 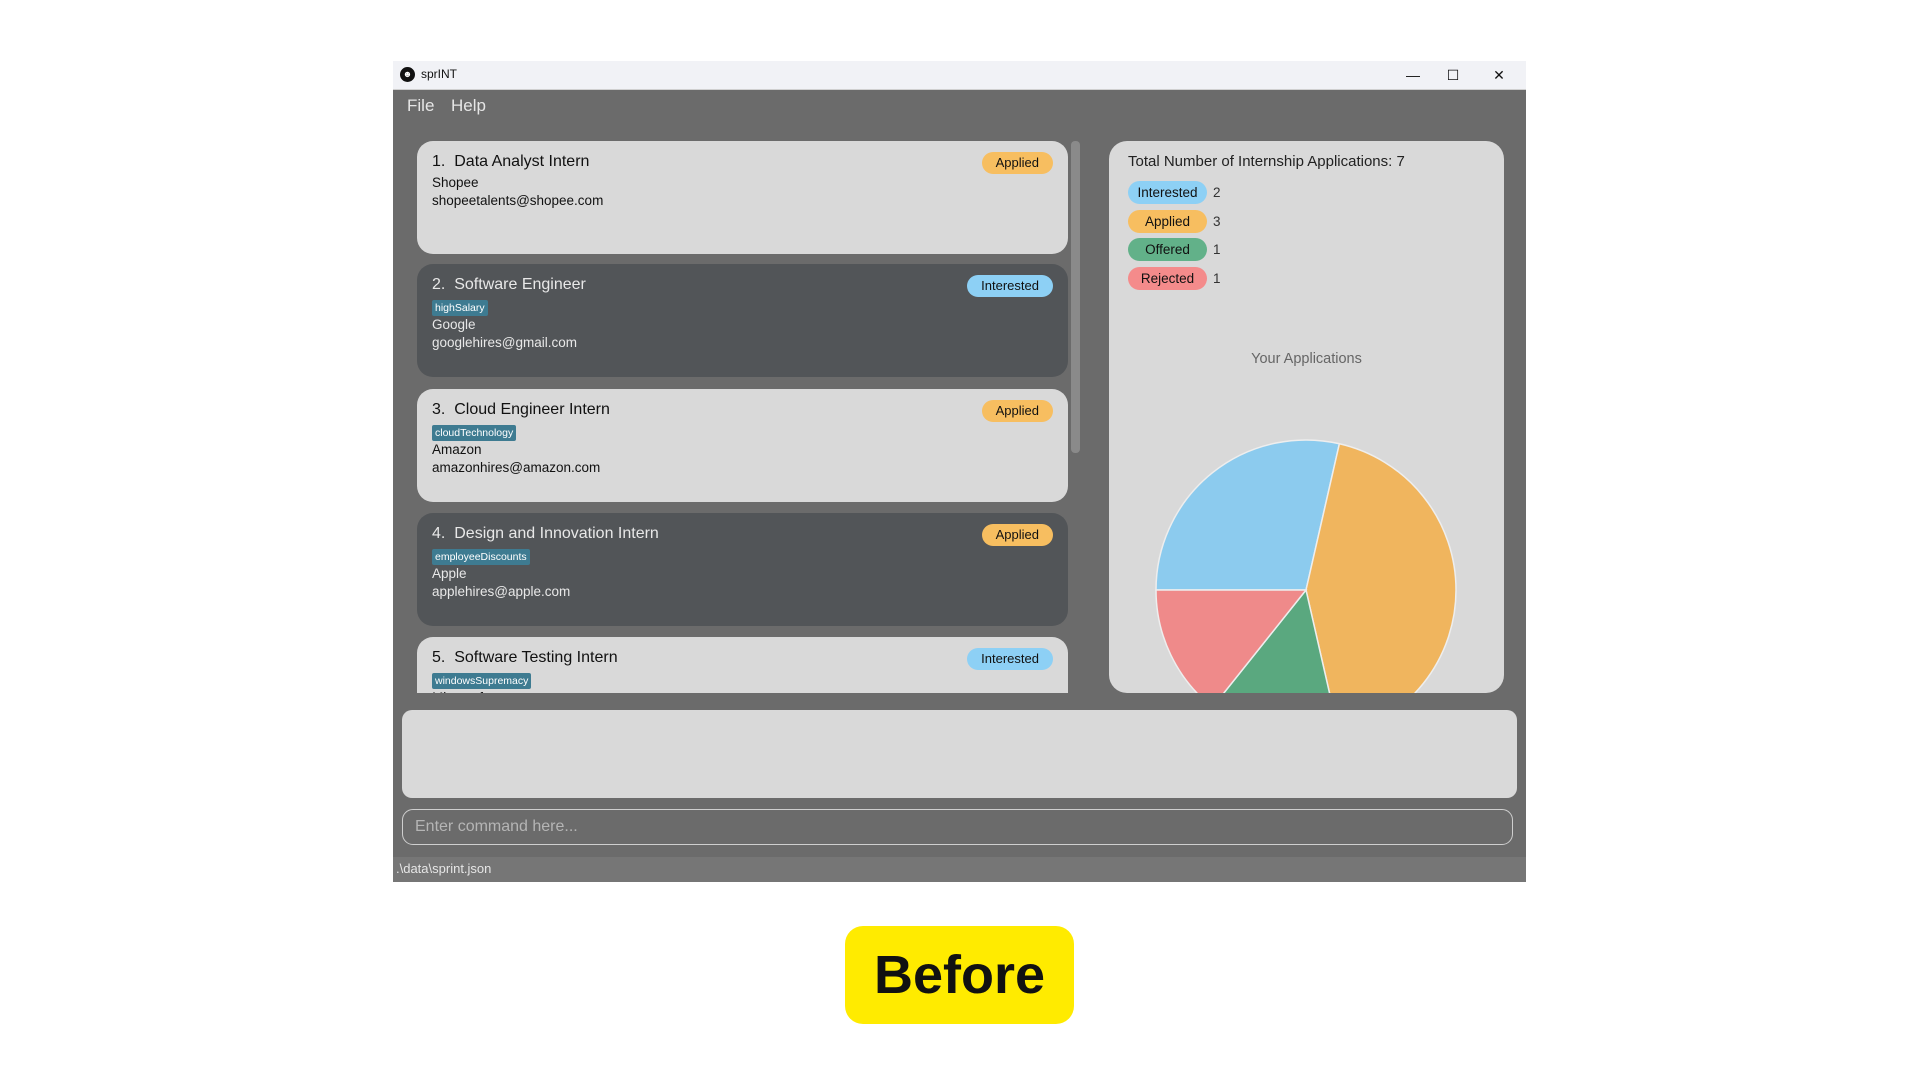 What do you see at coordinates (420, 106) in the screenshot?
I see `menu-file: File` at bounding box center [420, 106].